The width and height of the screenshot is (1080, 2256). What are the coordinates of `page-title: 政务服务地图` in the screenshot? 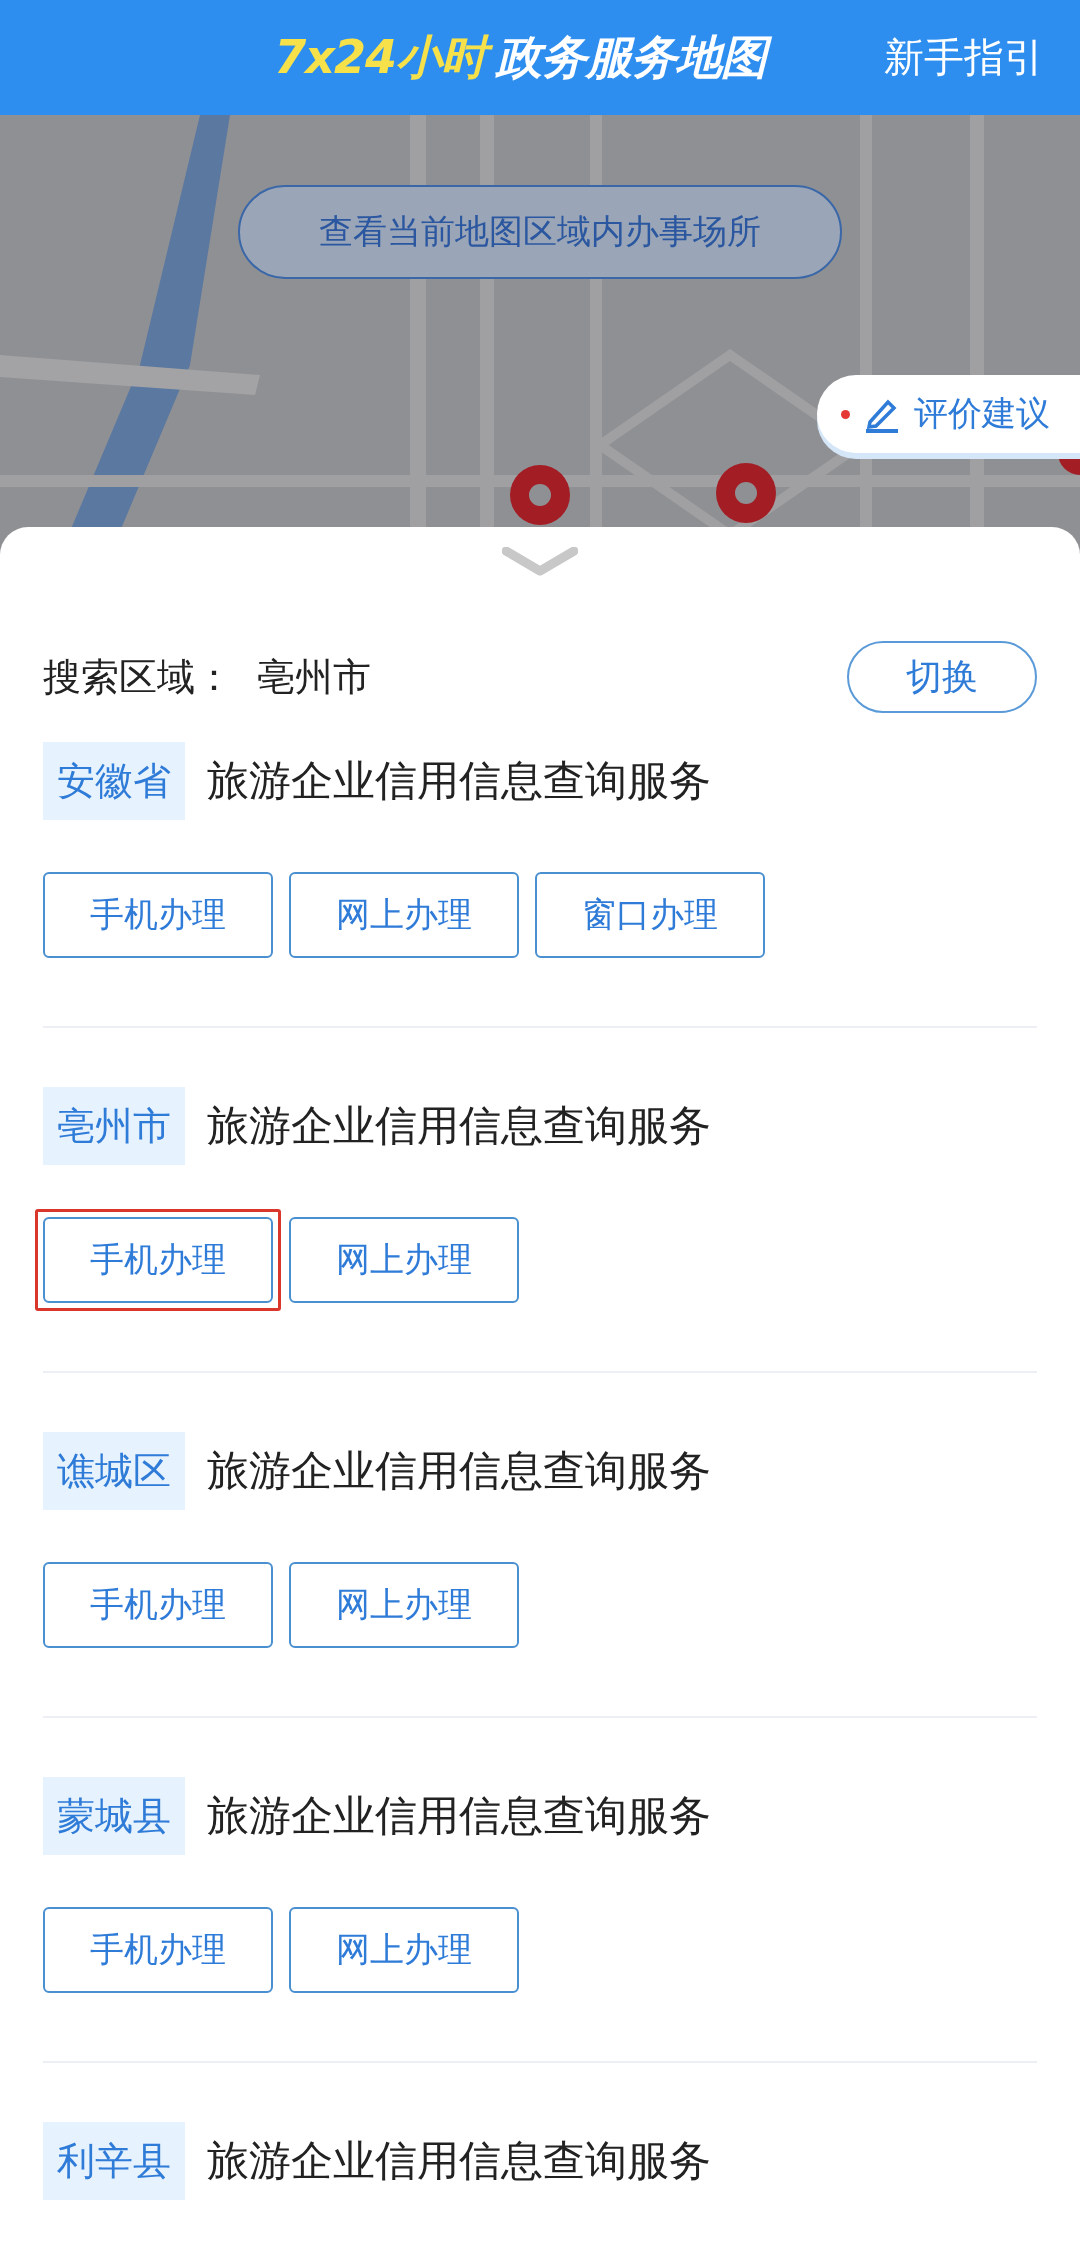 It's located at (634, 57).